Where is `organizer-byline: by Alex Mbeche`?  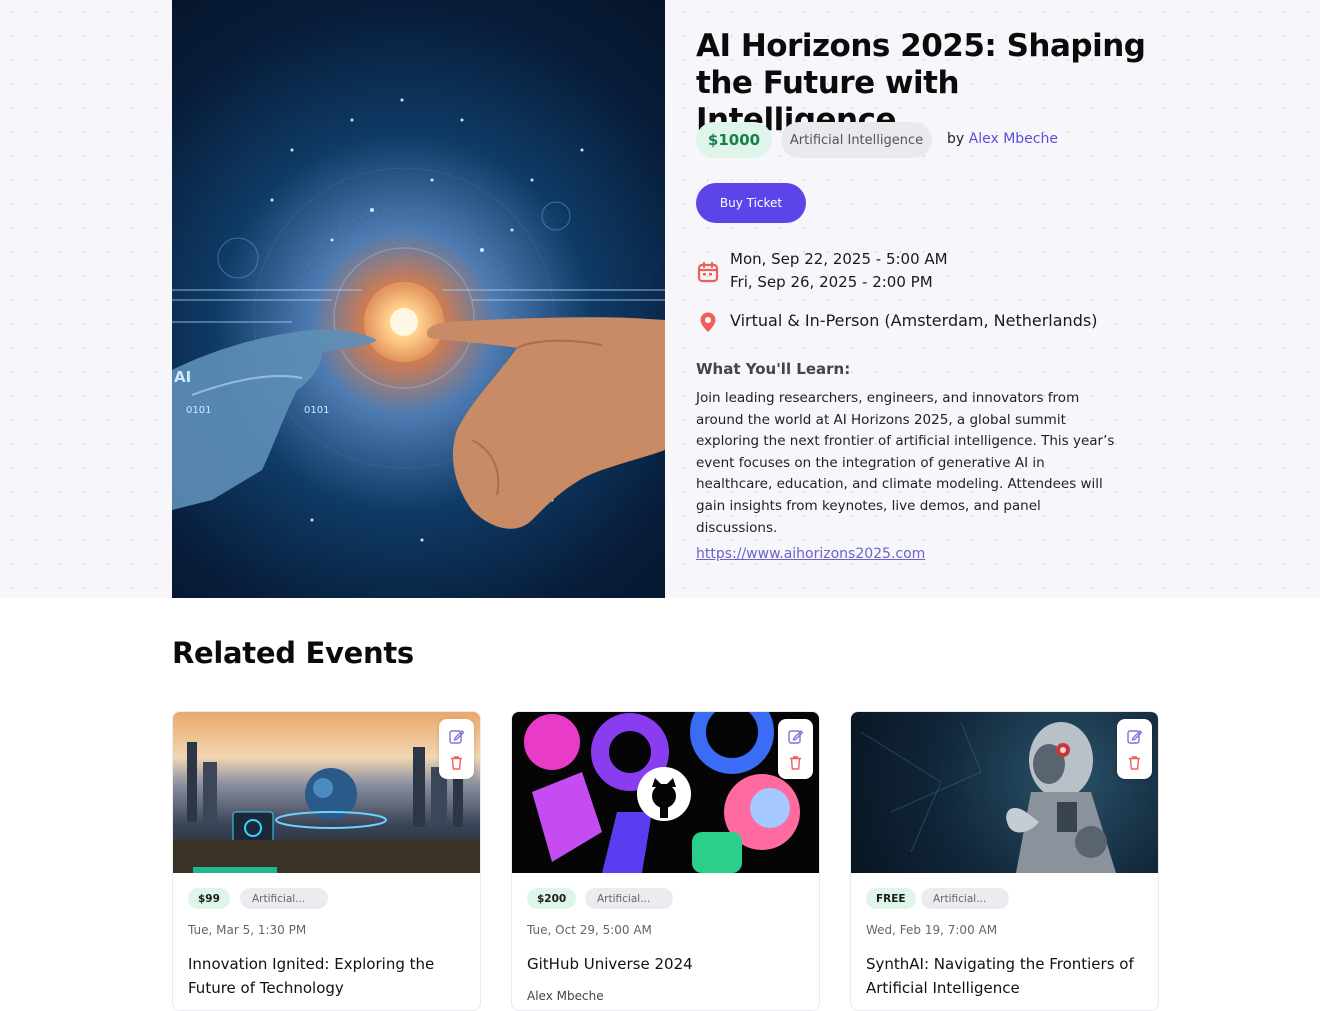
organizer-byline: by Alex Mbeche is located at coordinates (1002, 139).